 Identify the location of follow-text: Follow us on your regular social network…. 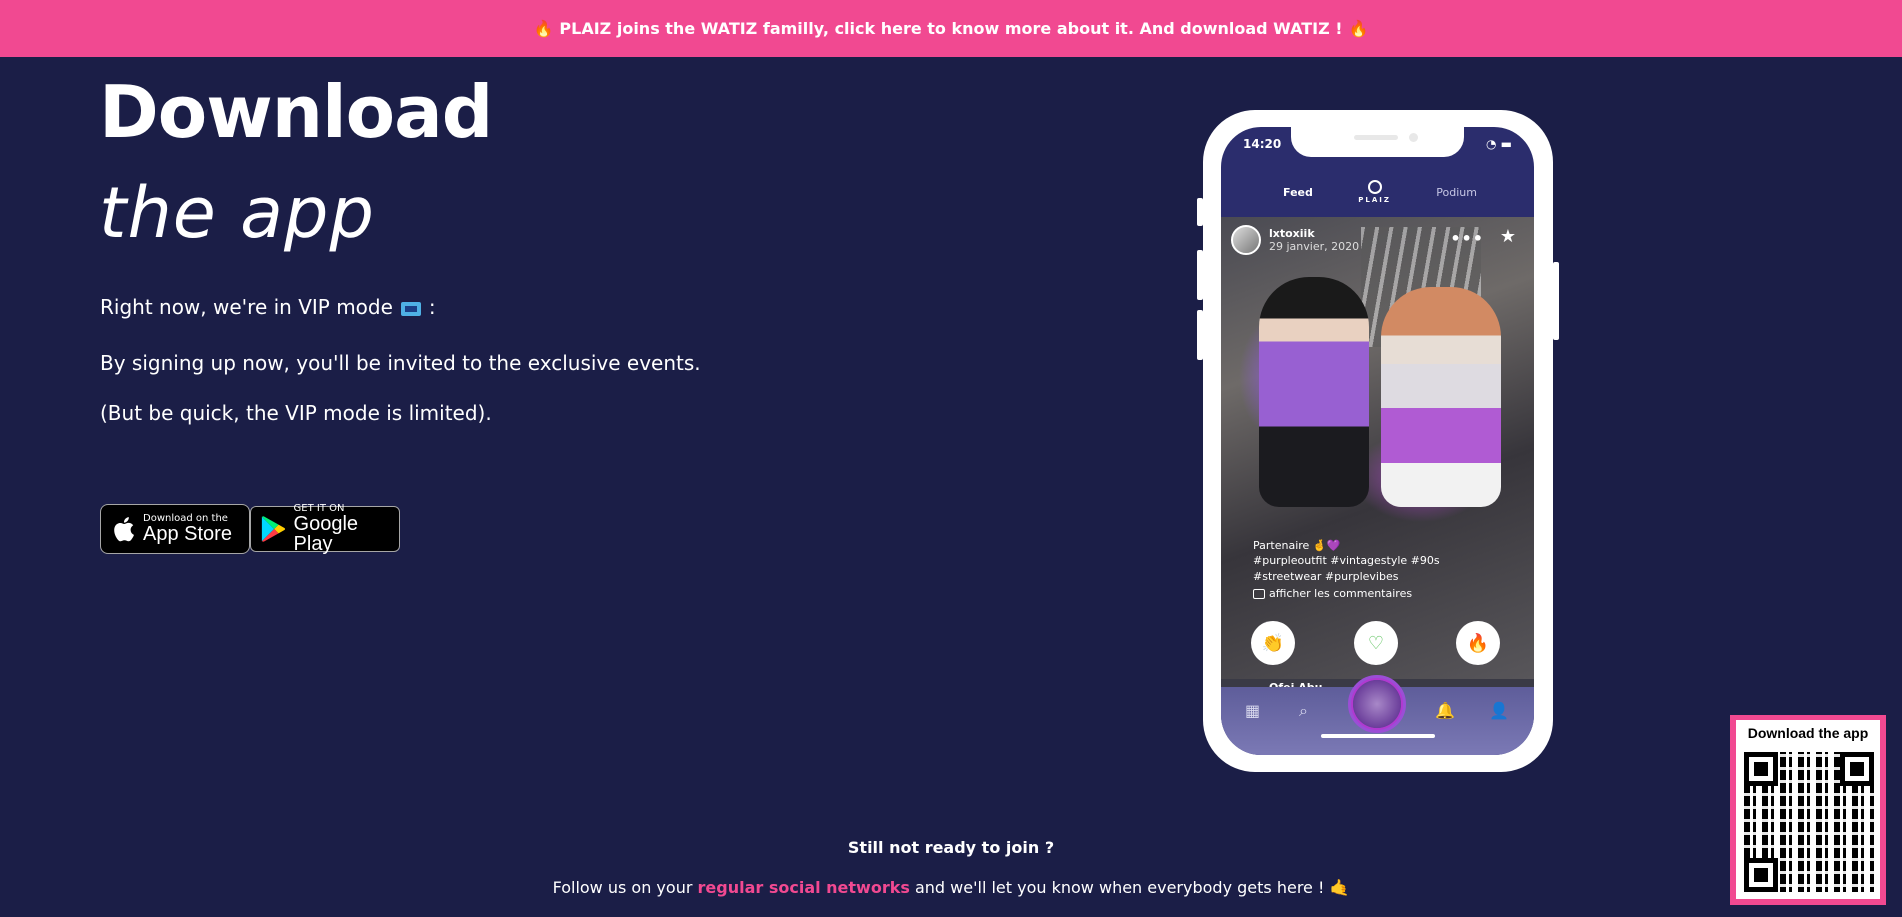
(951, 887).